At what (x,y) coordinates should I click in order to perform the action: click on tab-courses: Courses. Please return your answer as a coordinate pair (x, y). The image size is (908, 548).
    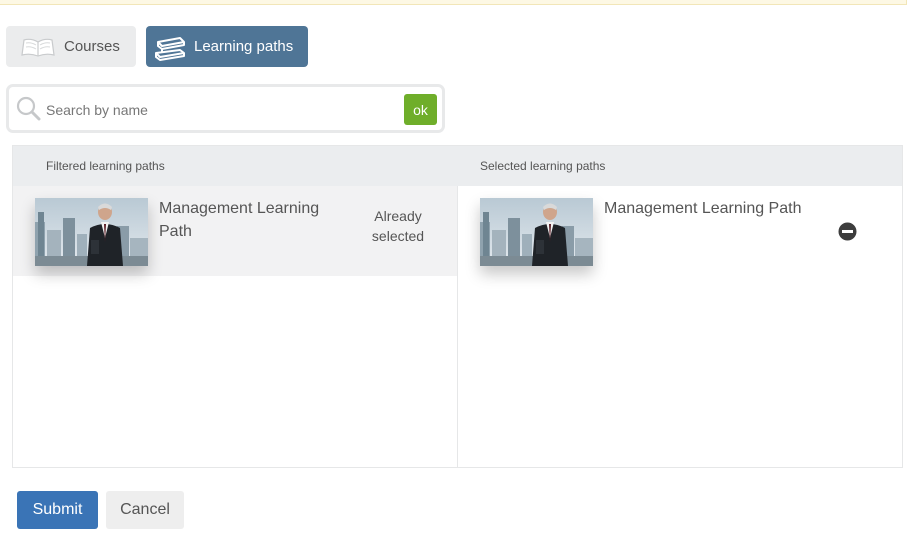
    Looking at the image, I should click on (71, 46).